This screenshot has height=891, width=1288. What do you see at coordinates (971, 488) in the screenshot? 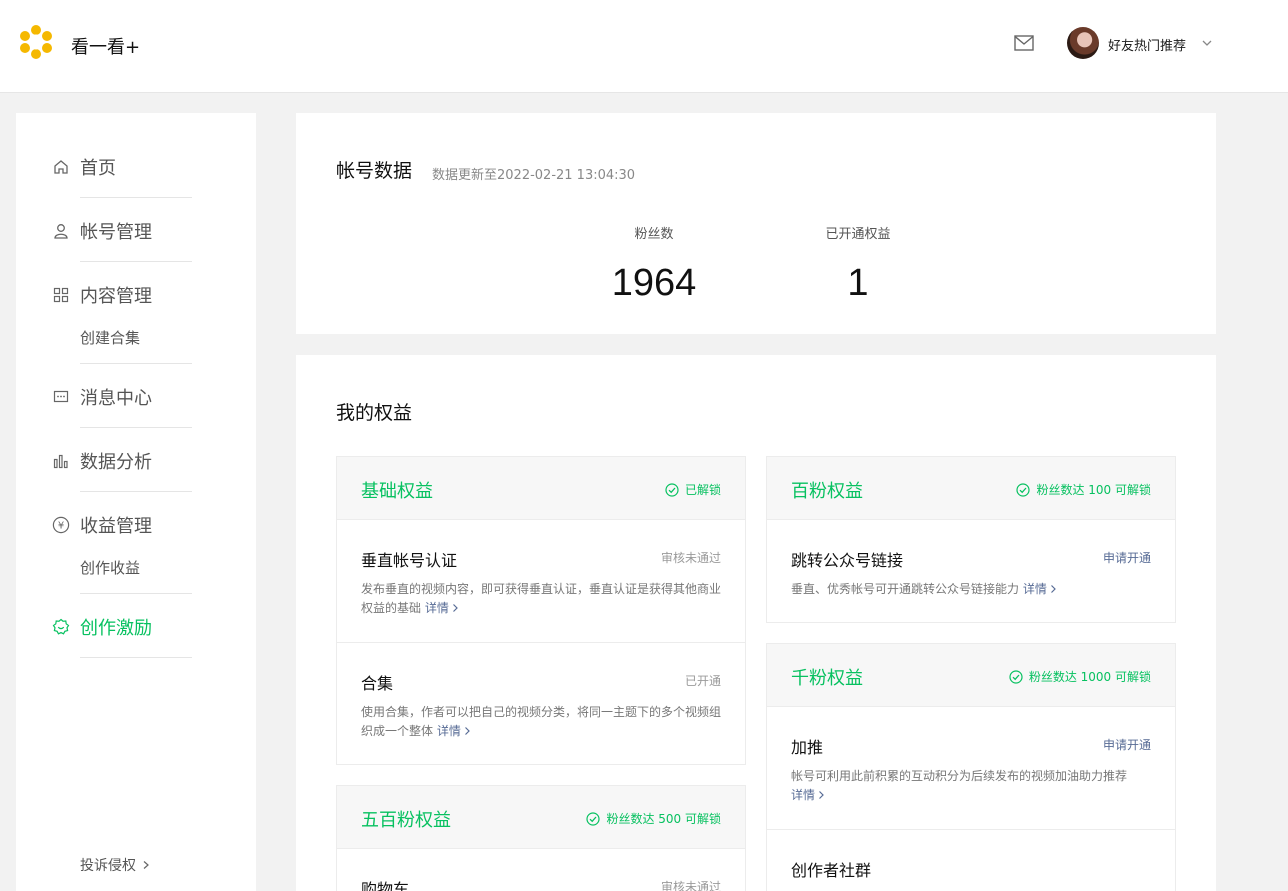
I see `tier-header: 百粉权益 粉丝数达 100 可解锁` at bounding box center [971, 488].